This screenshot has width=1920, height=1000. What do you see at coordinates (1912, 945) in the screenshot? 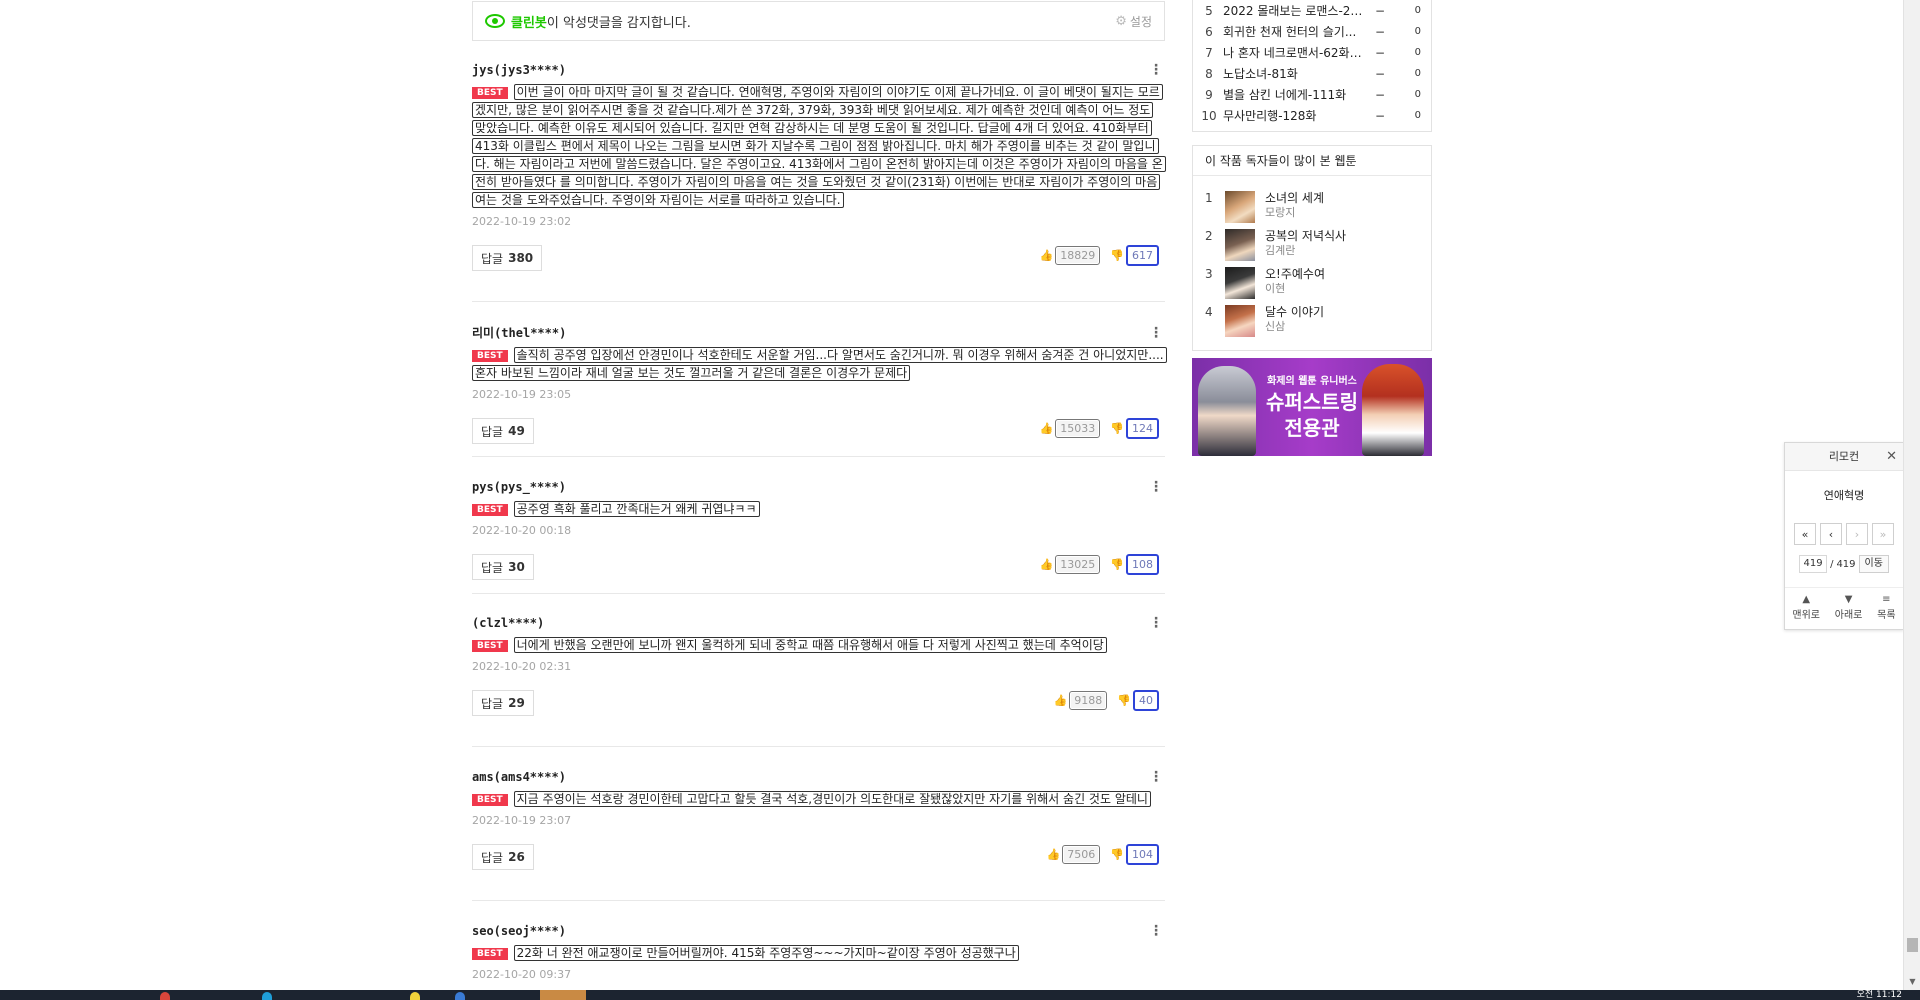
I see `scrollbar-thumb` at bounding box center [1912, 945].